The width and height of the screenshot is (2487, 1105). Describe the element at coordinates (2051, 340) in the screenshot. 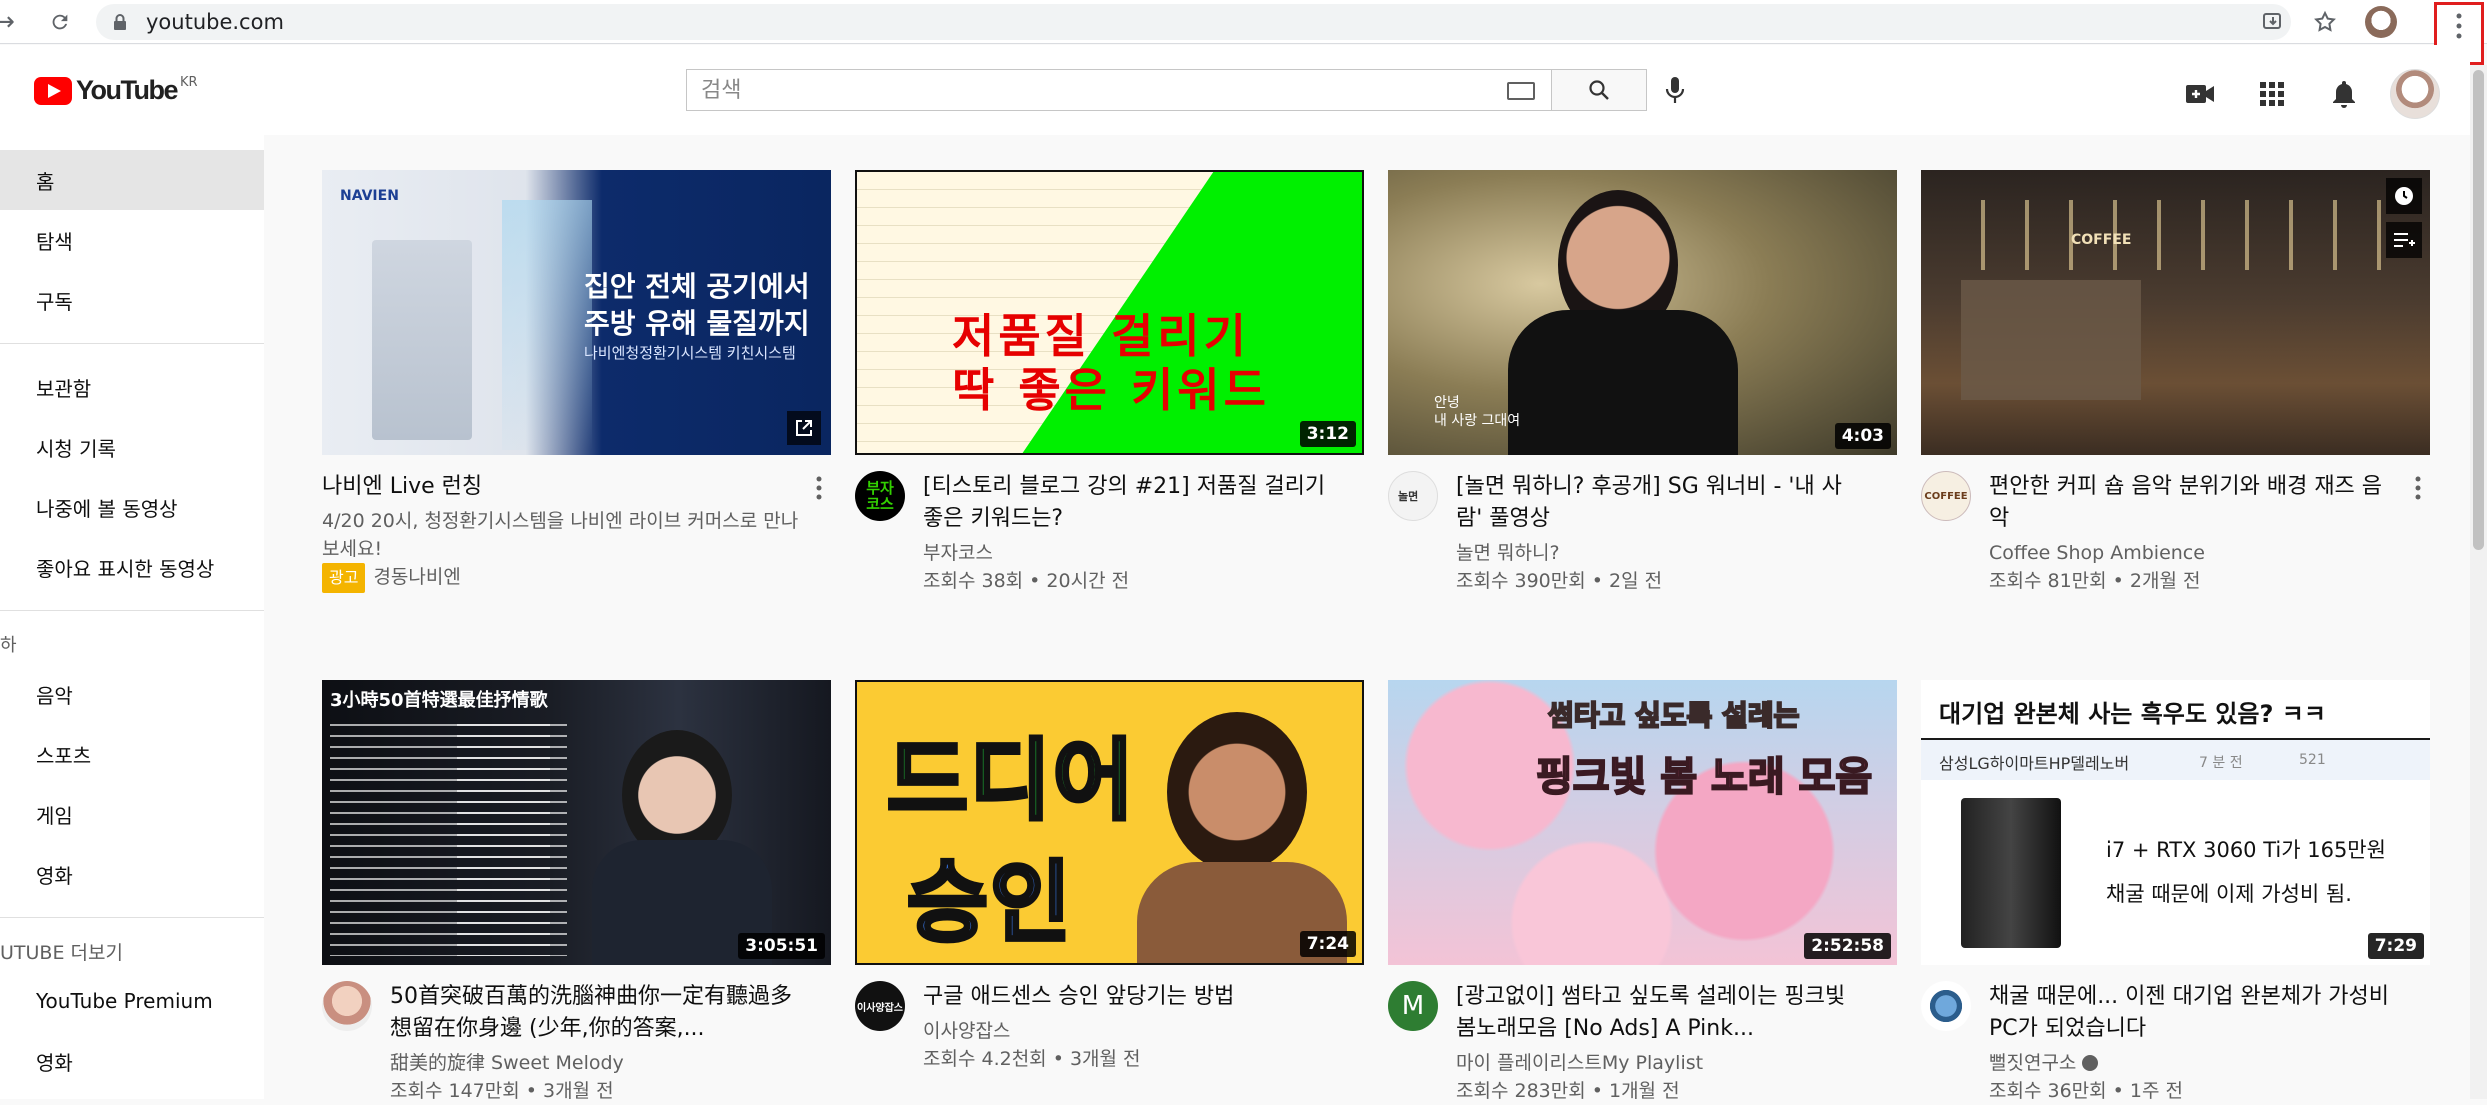

I see `thumb-building` at that location.